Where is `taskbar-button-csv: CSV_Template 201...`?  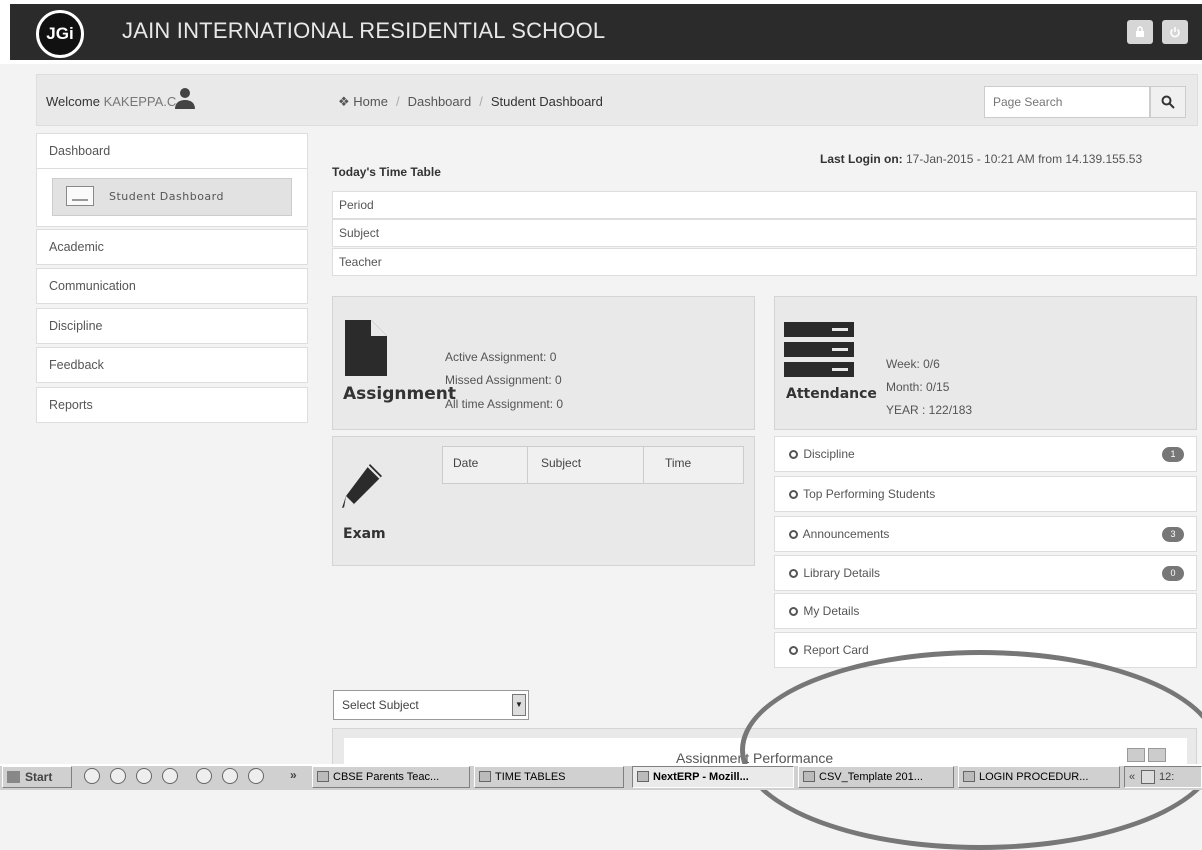
taskbar-button-csv: CSV_Template 201... is located at coordinates (876, 777).